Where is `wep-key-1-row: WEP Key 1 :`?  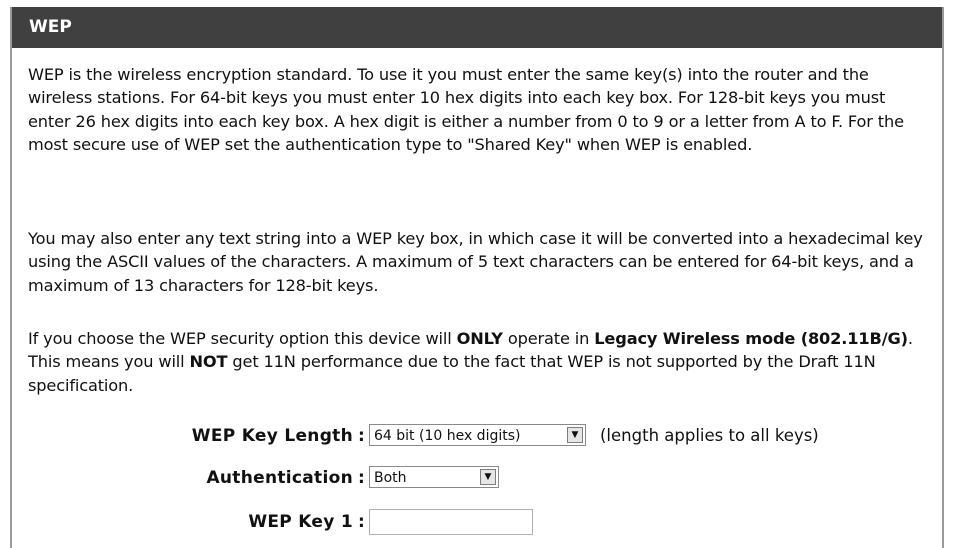
wep-key-1-row: WEP Key 1 : is located at coordinates (477, 522).